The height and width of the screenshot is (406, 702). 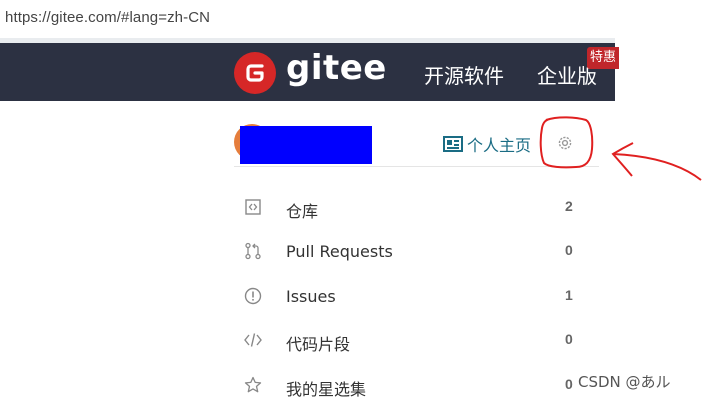 What do you see at coordinates (339, 251) in the screenshot?
I see `menu-item-label: Pull Requests` at bounding box center [339, 251].